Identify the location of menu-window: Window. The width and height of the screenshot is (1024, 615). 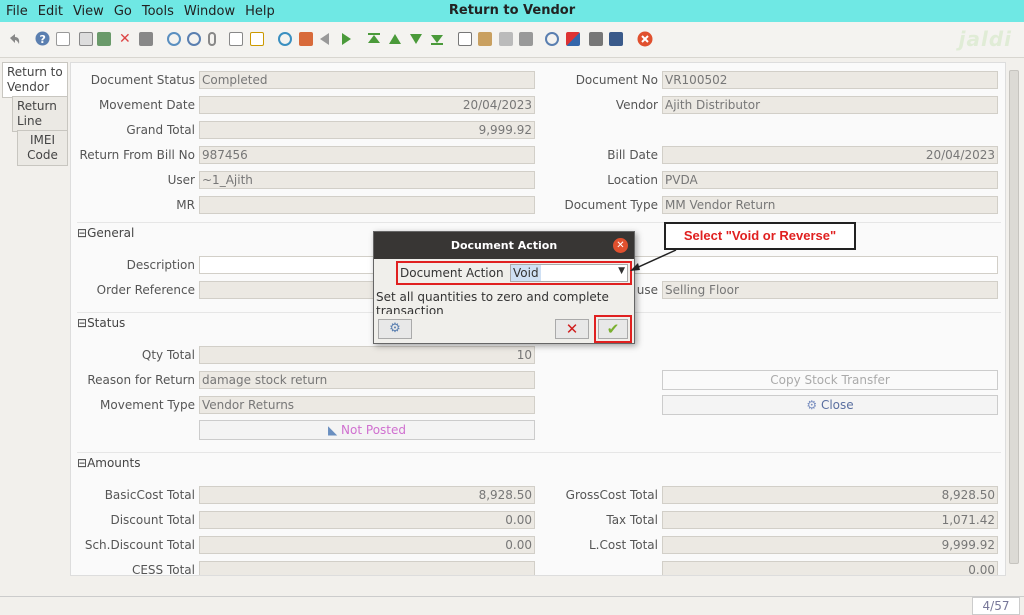
(209, 11).